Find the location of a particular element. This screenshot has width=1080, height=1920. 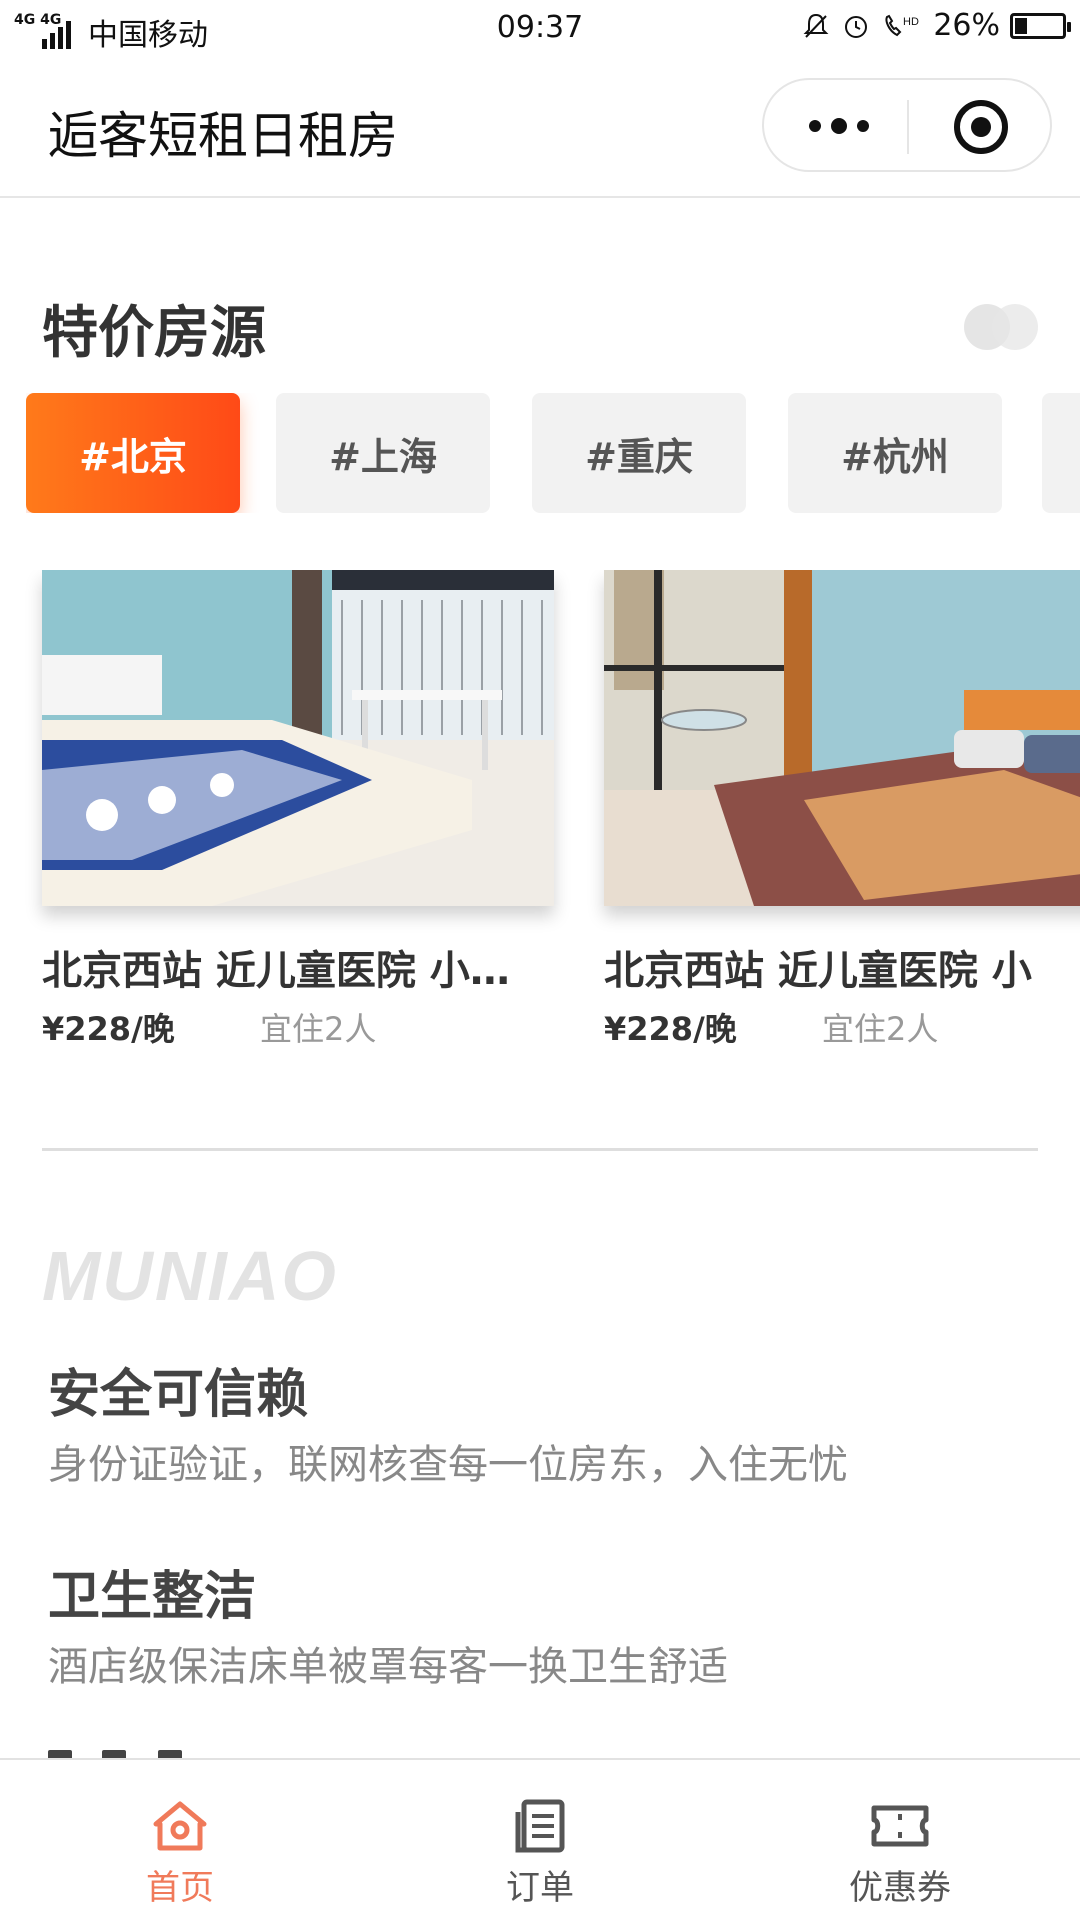

tab-bar: 首页 订单 优惠券 is located at coordinates (540, 1839).